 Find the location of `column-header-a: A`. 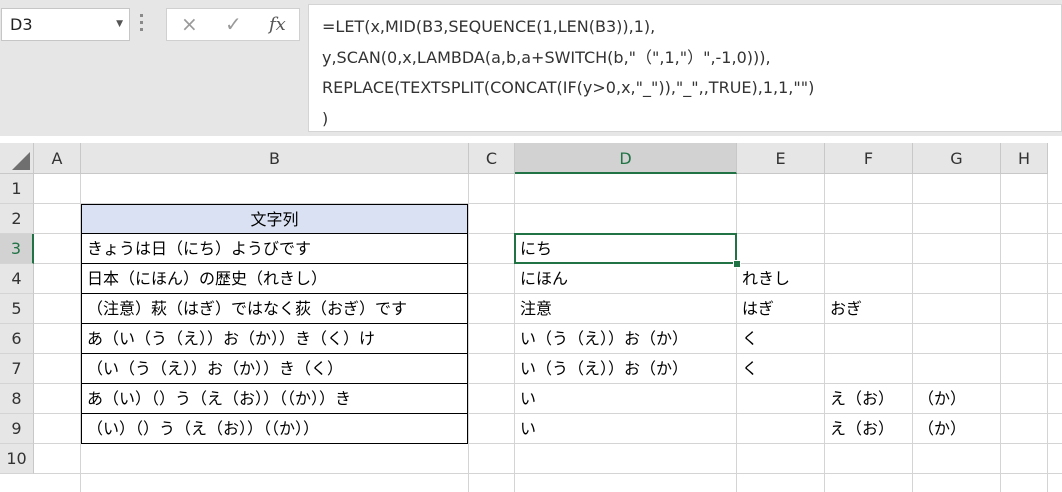

column-header-a: A is located at coordinates (57, 158).